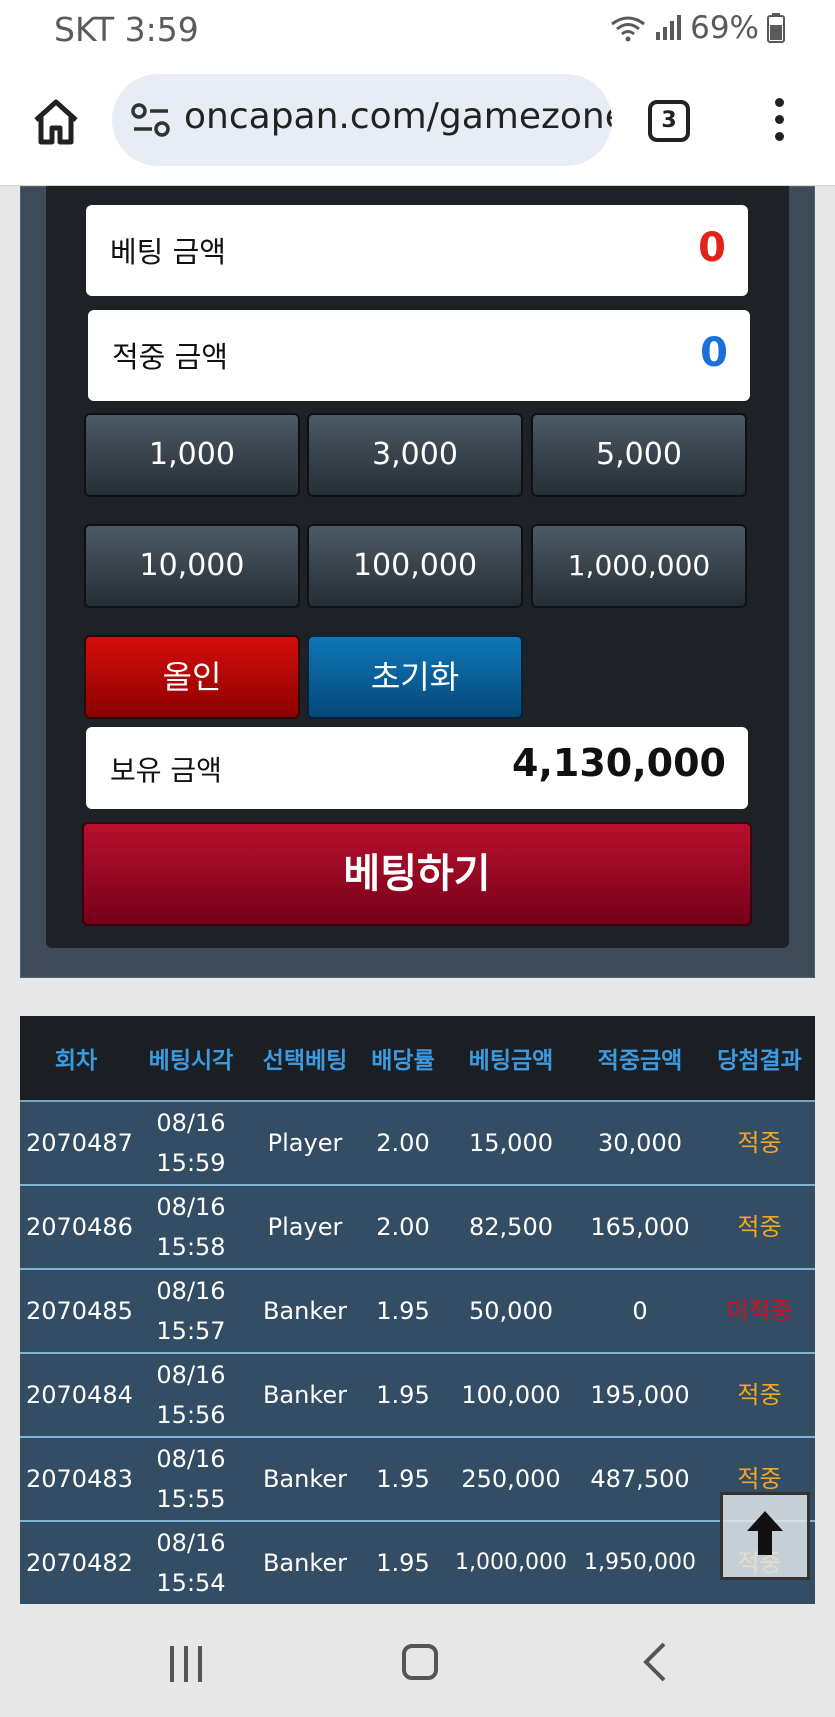  I want to click on column-header-odds: 배당률, so click(403, 1061).